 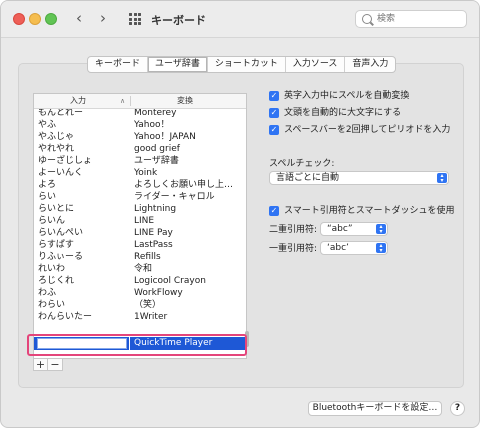 I want to click on convert-cell: 1Writer, so click(x=151, y=317).